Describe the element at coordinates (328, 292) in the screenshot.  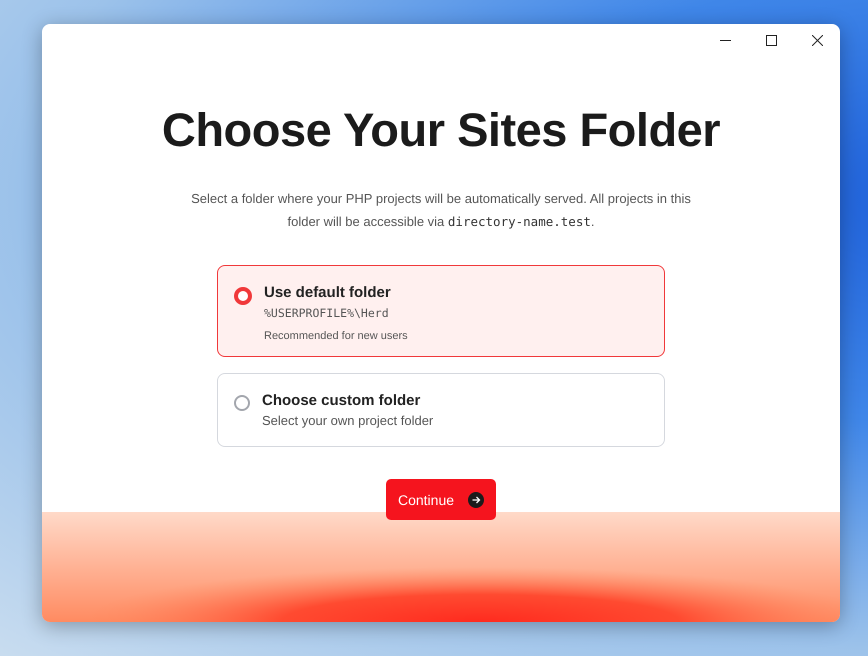
I see `option-title: Use default folder` at that location.